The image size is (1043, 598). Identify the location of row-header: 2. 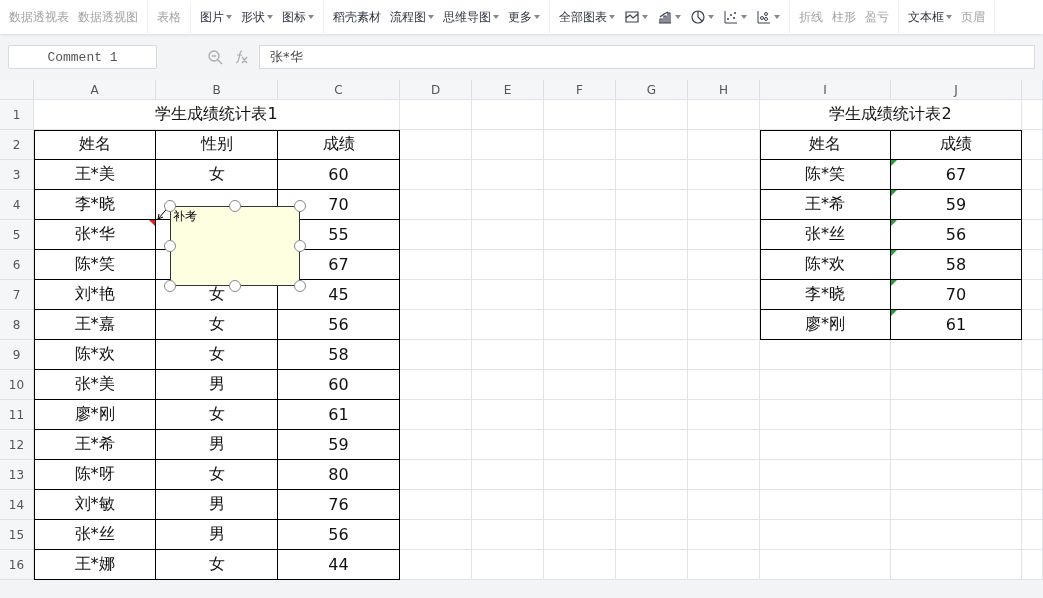
(17, 145).